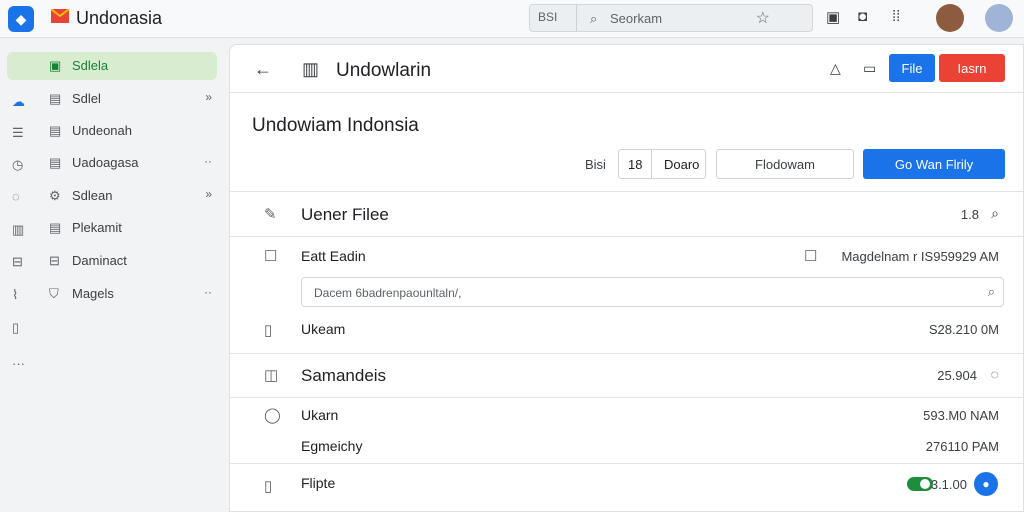  I want to click on primary-action-button: Go Wan Flrily, so click(934, 164).